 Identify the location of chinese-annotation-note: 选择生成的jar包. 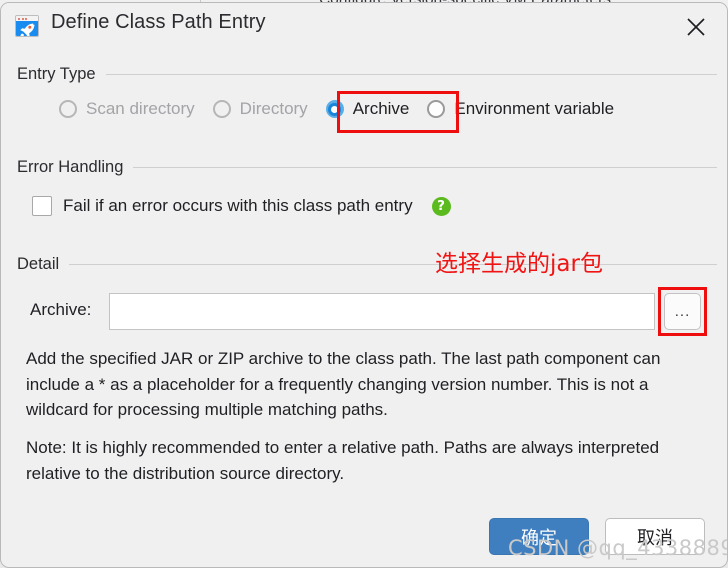
(519, 264).